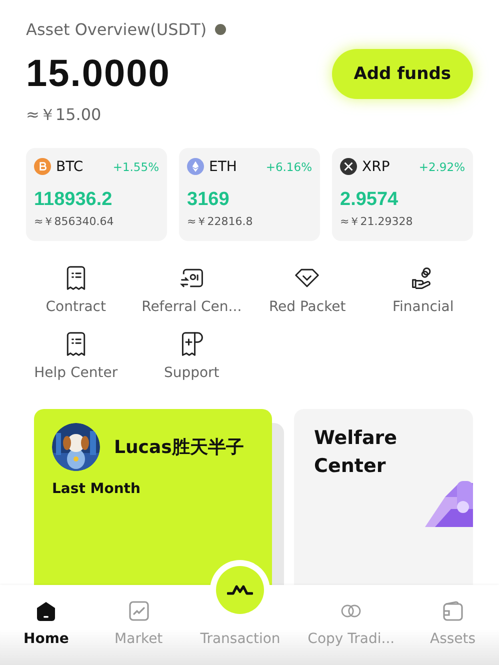  Describe the element at coordinates (74, 221) in the screenshot. I see `fiat-price: ≈￥856340.64` at that location.